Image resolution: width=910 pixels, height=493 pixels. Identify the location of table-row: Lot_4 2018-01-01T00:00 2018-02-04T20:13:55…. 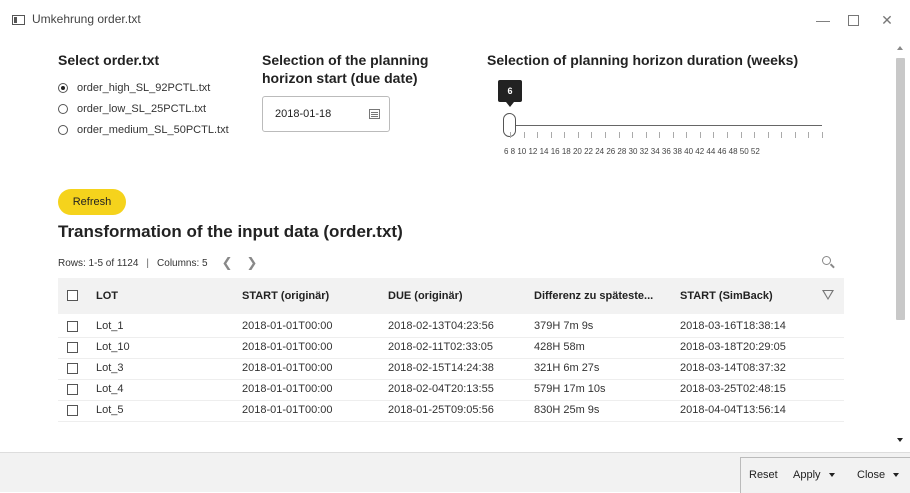
(451, 390).